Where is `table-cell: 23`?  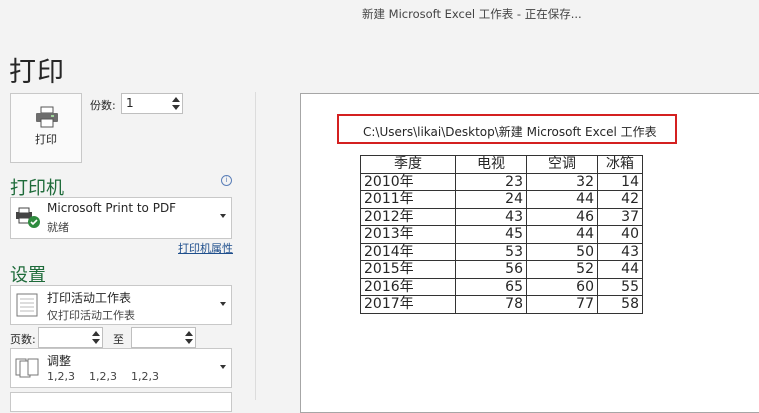 table-cell: 23 is located at coordinates (491, 181).